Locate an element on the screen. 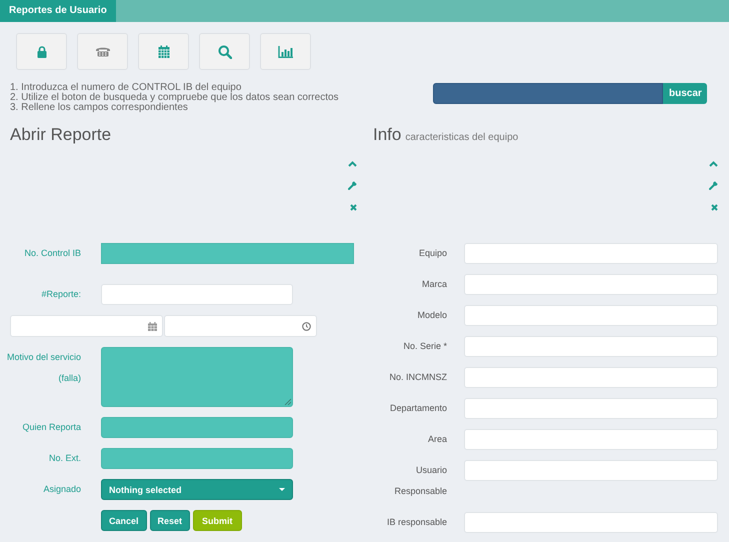 This screenshot has height=542, width=729. submit-button: Submit is located at coordinates (217, 520).